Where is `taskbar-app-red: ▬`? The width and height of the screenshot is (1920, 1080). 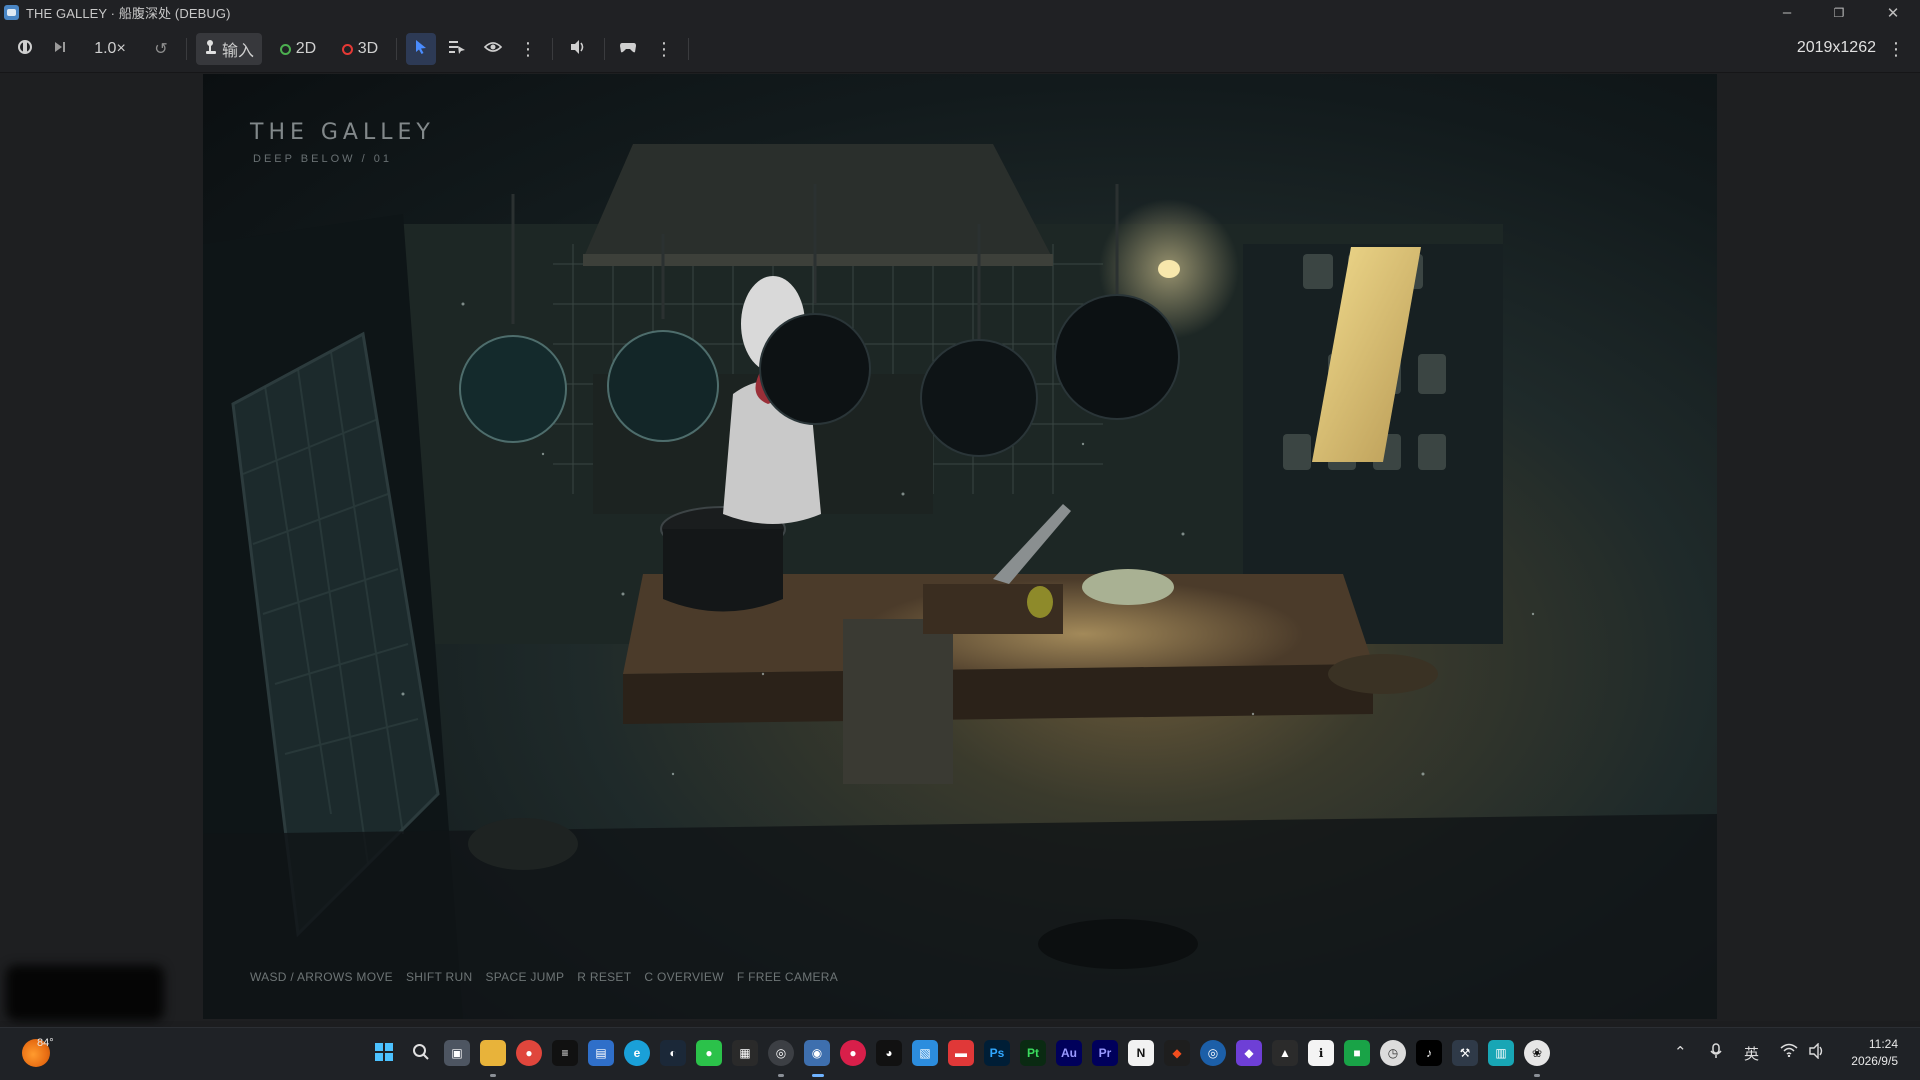 taskbar-app-red: ▬ is located at coordinates (961, 1053).